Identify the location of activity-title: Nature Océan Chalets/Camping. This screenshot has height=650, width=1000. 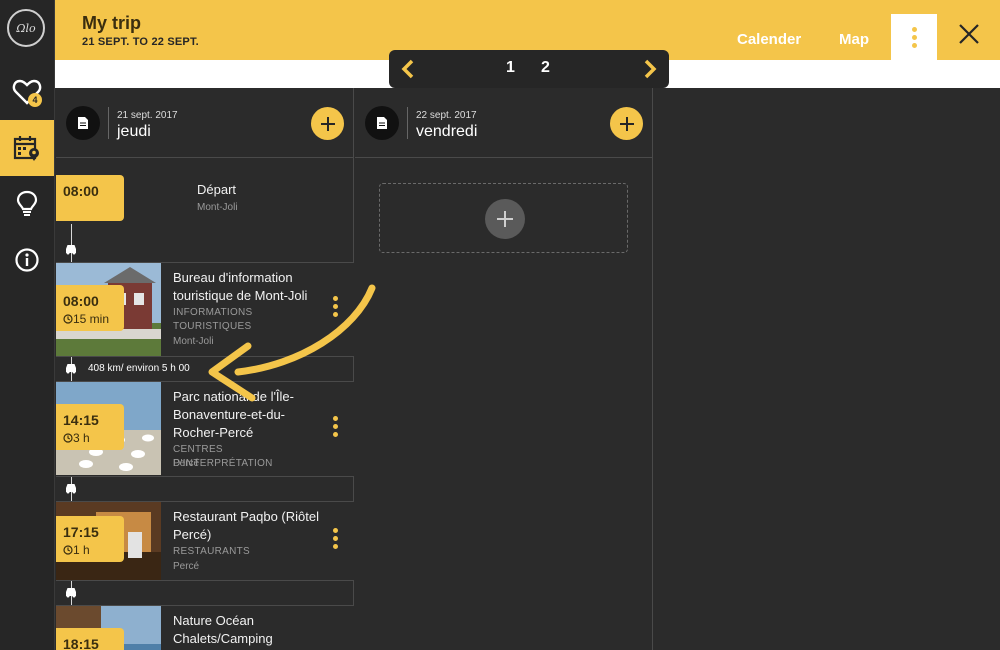
(223, 629).